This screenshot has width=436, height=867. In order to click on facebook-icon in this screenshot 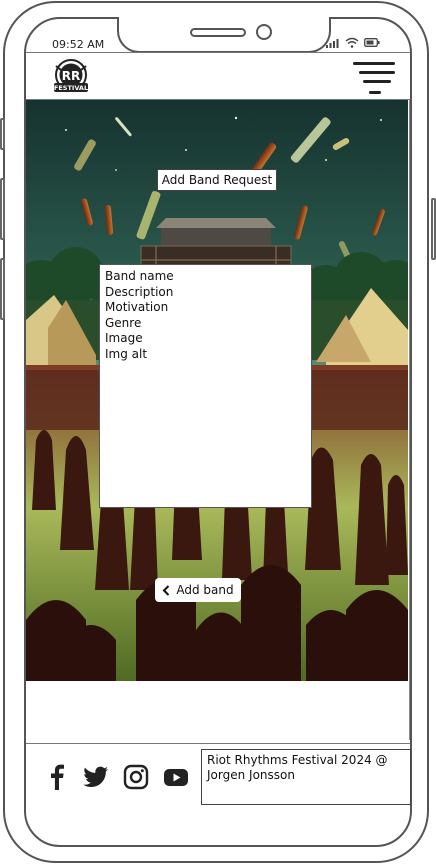, I will do `click(57, 777)`.